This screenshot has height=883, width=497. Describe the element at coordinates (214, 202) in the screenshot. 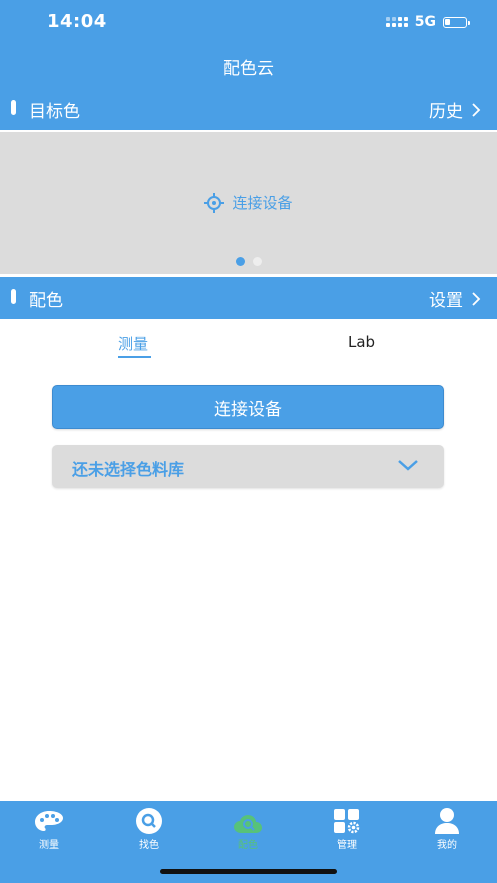

I see `crosshair-icon` at that location.